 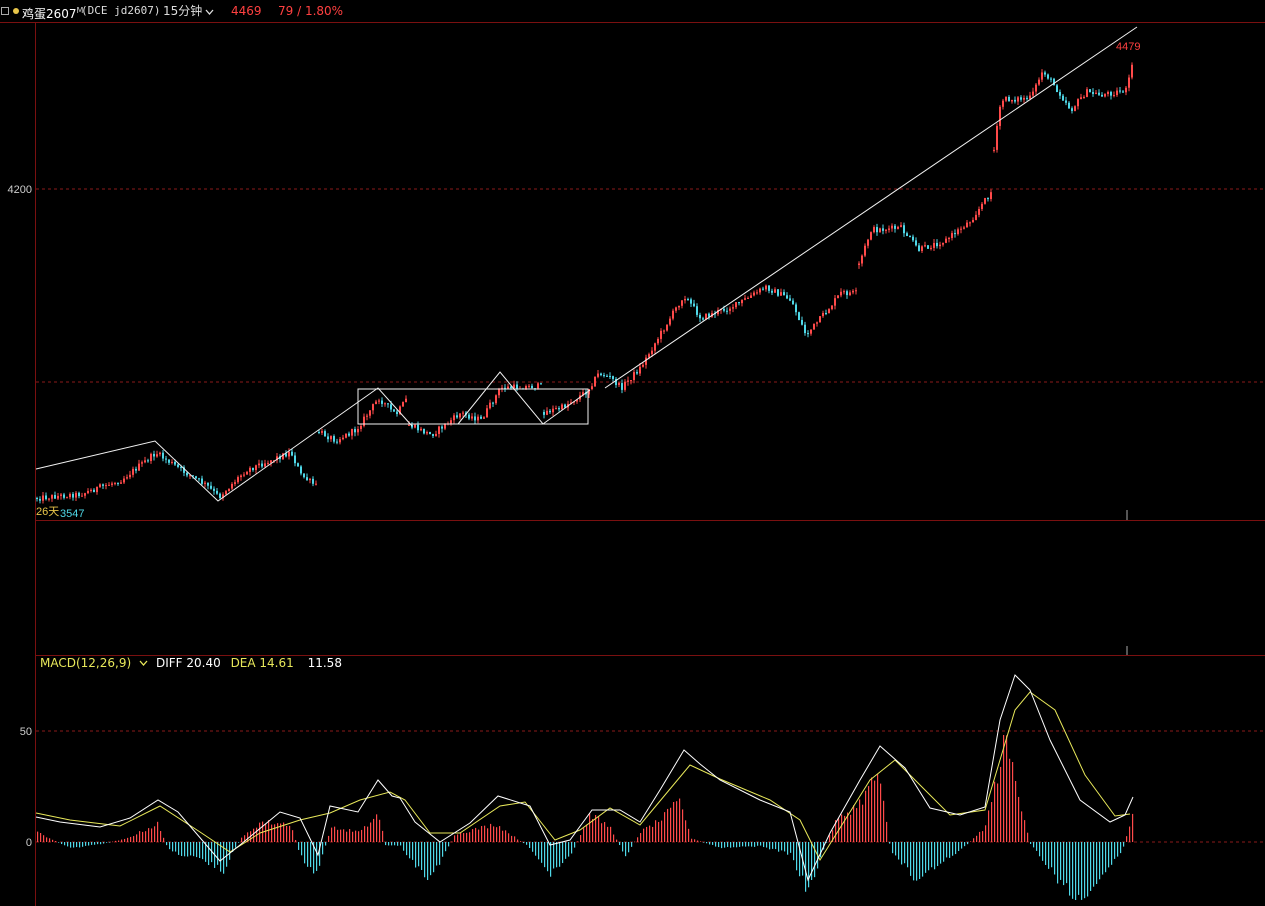 I want to click on zigzag-trend-line, so click(x=224, y=444).